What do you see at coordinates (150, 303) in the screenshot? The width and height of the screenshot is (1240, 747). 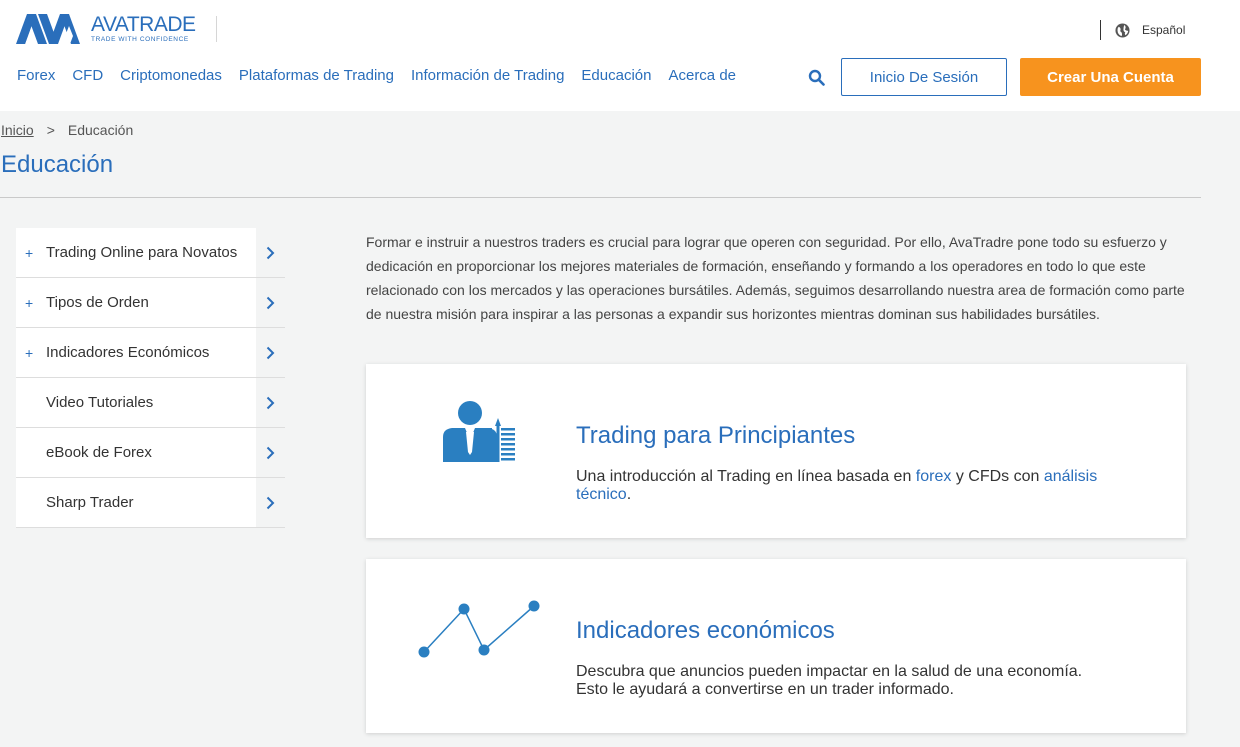 I see `sidebar-item-tipos-orden: + Tipos de Orden` at bounding box center [150, 303].